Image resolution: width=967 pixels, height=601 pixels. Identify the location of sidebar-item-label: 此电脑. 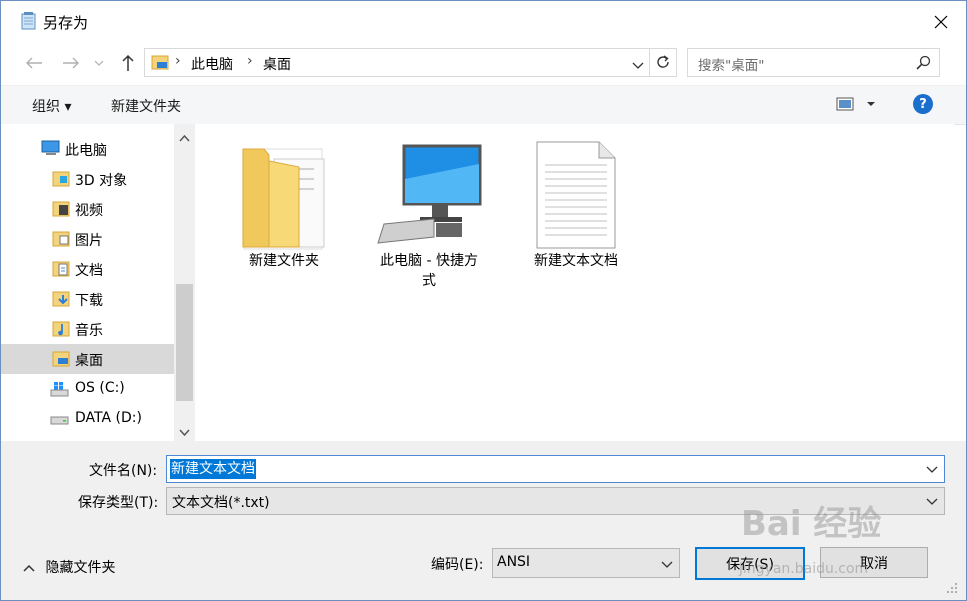
(86, 151).